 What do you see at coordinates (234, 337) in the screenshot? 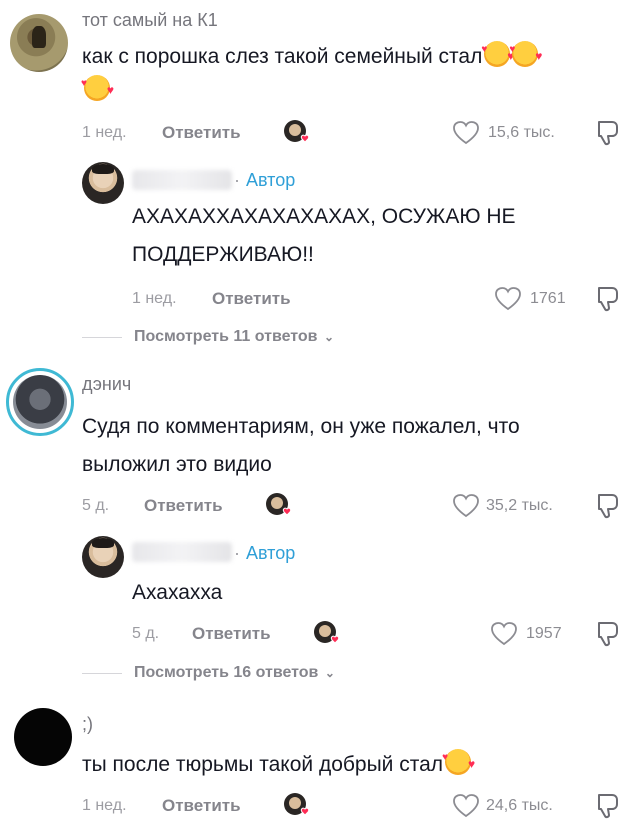
I see `view-replies-button: Посмотреть 11 ответов ⌄` at bounding box center [234, 337].